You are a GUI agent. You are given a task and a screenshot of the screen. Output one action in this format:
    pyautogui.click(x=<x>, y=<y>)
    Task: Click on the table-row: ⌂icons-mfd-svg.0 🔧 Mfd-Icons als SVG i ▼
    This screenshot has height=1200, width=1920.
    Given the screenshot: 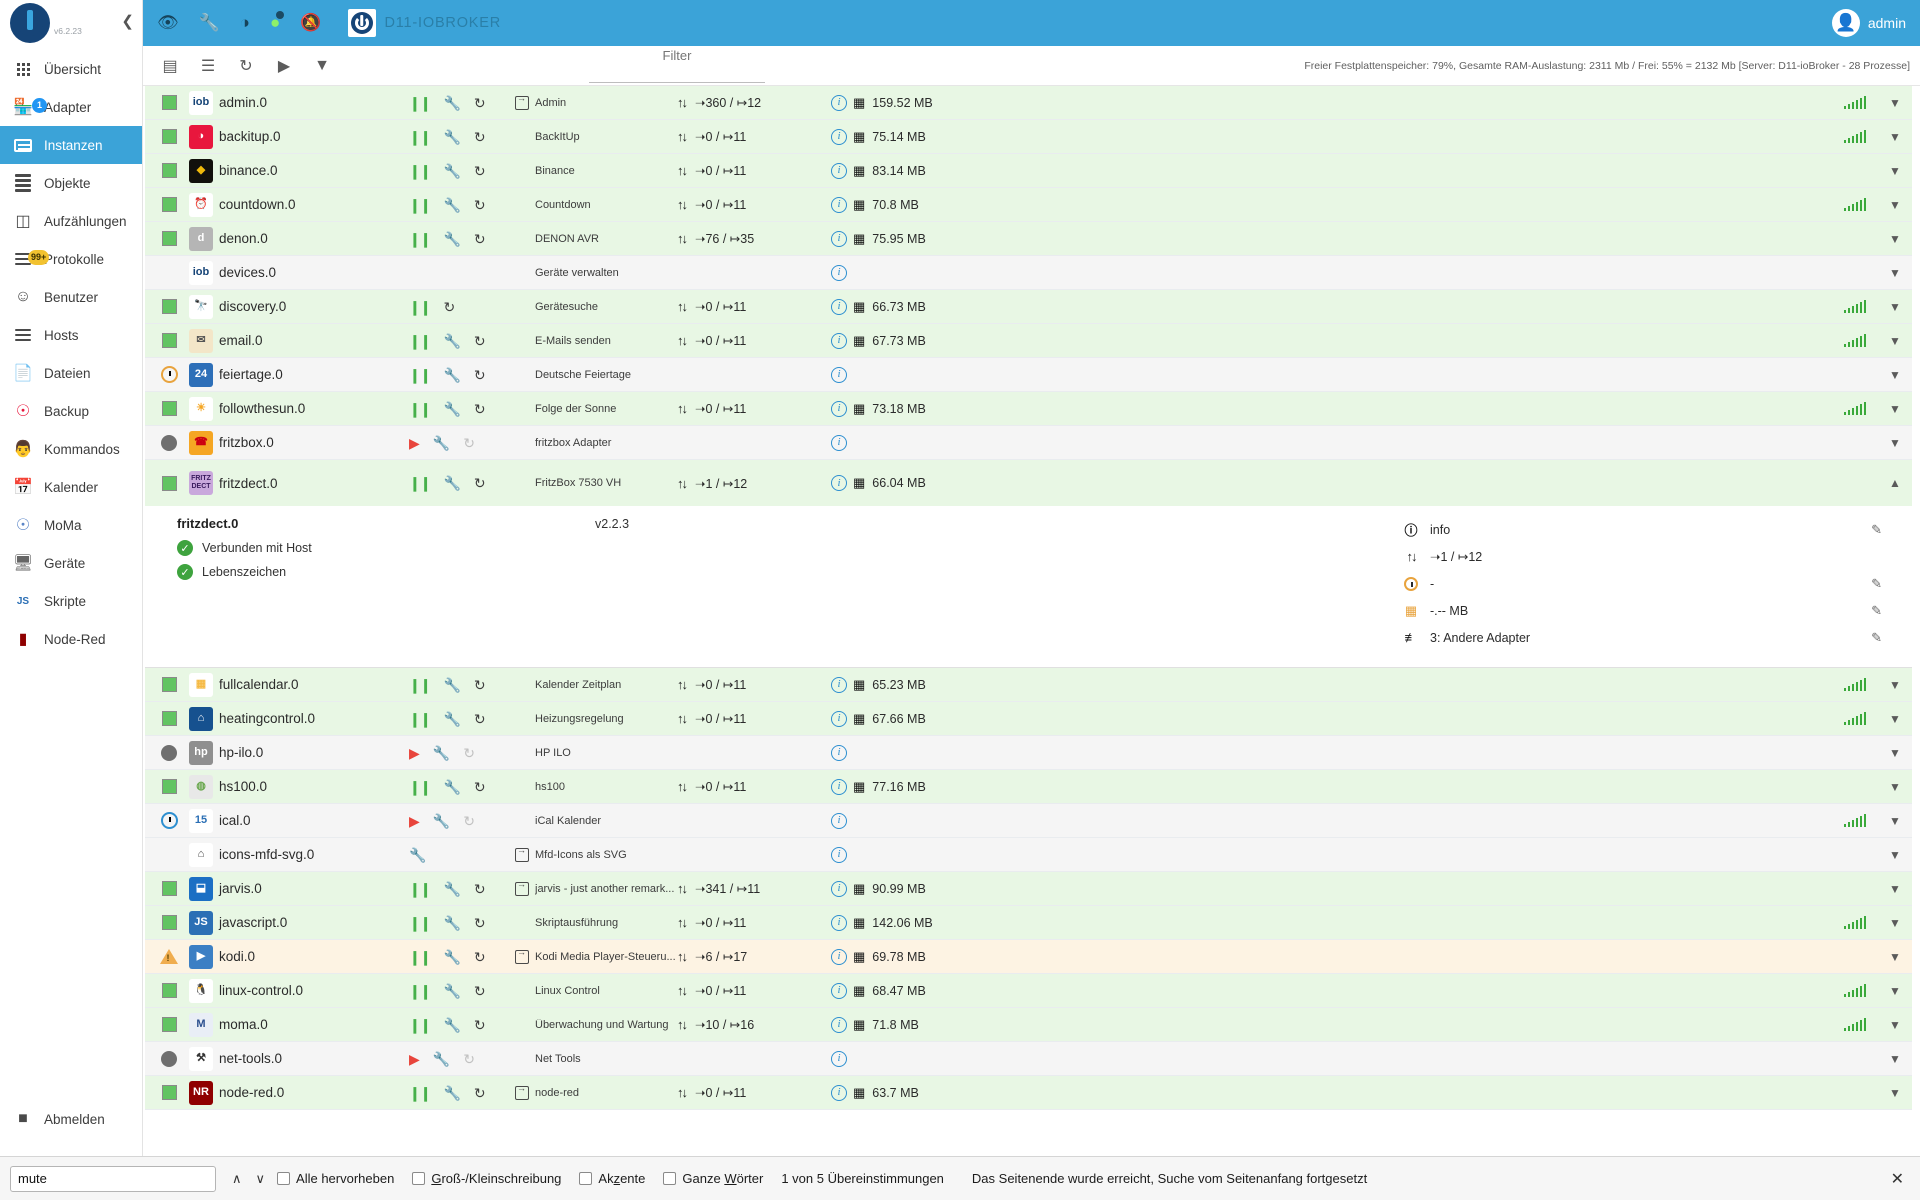 What is the action you would take?
    pyautogui.click(x=1028, y=855)
    